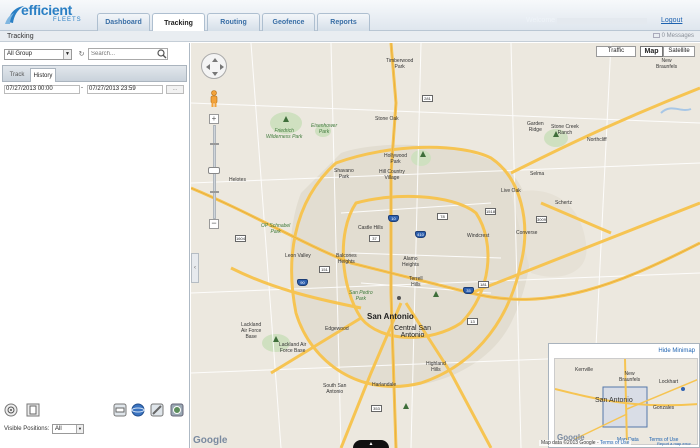 The height and width of the screenshot is (448, 700). Describe the element at coordinates (195, 268) in the screenshot. I see `collapse-panel-chevron-icon: ‹` at that location.